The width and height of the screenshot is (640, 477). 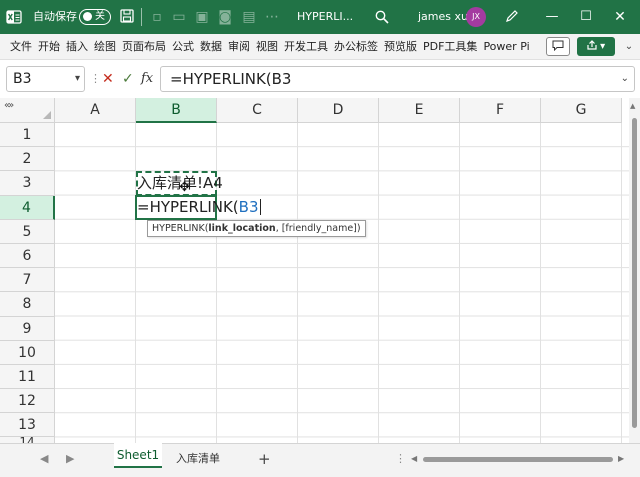 What do you see at coordinates (27, 207) in the screenshot?
I see `row-header-active: 4` at bounding box center [27, 207].